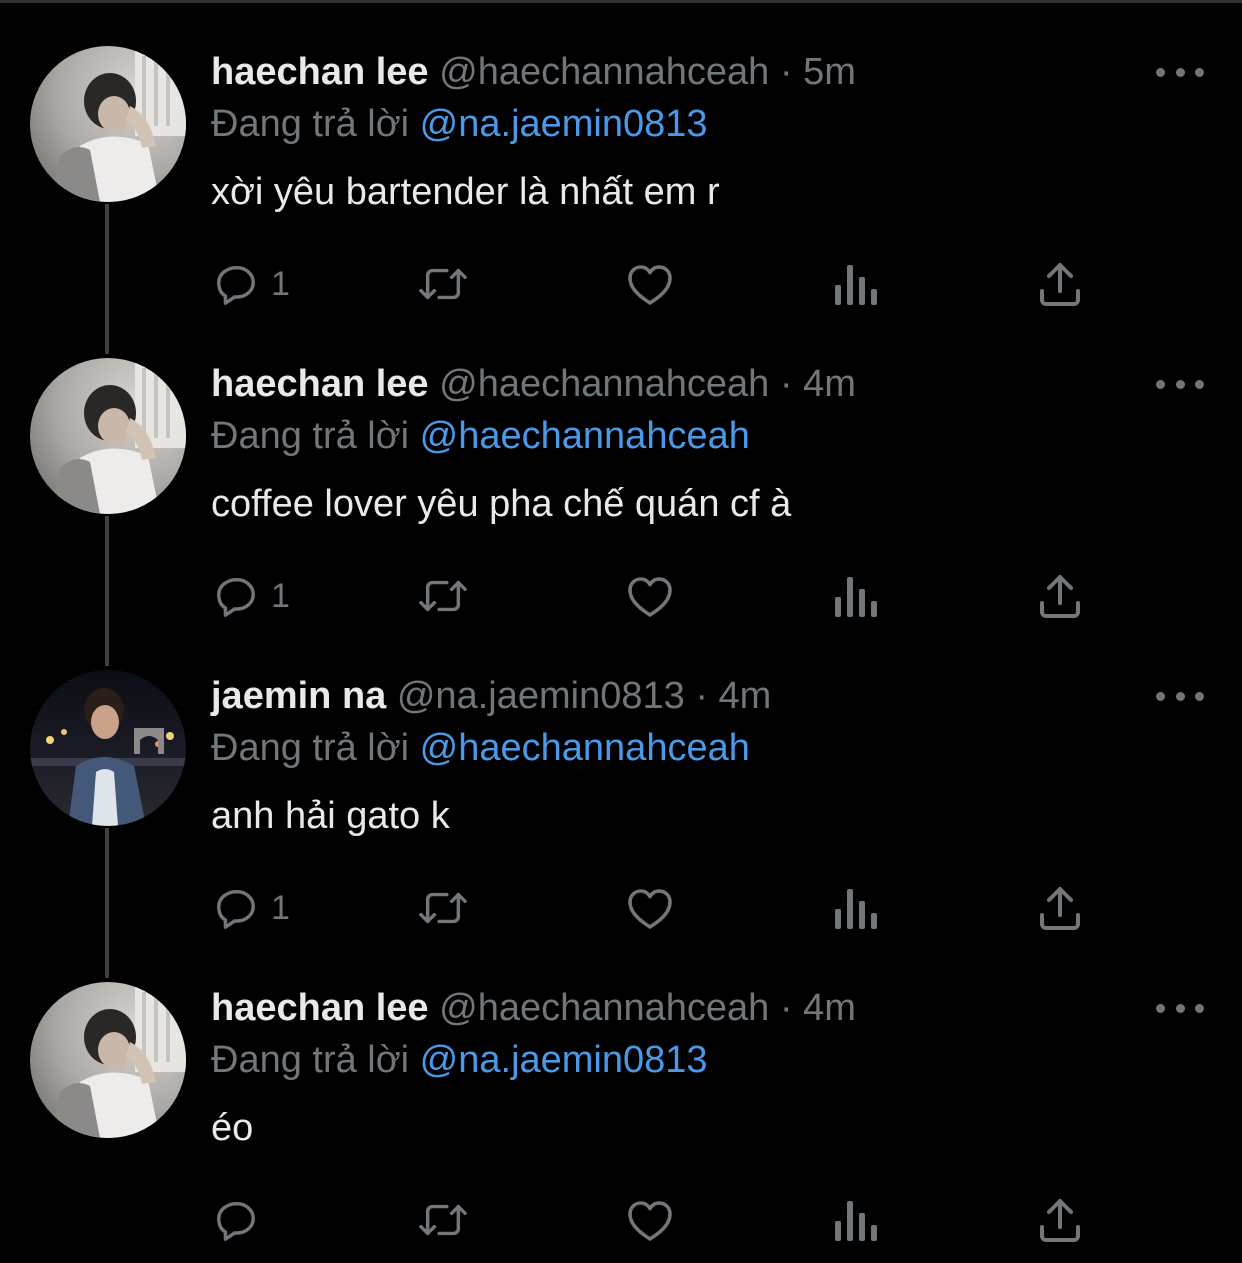 The width and height of the screenshot is (1242, 1263). I want to click on tweet-header: jaemin na @na.jaemin0813 · 4m, so click(491, 696).